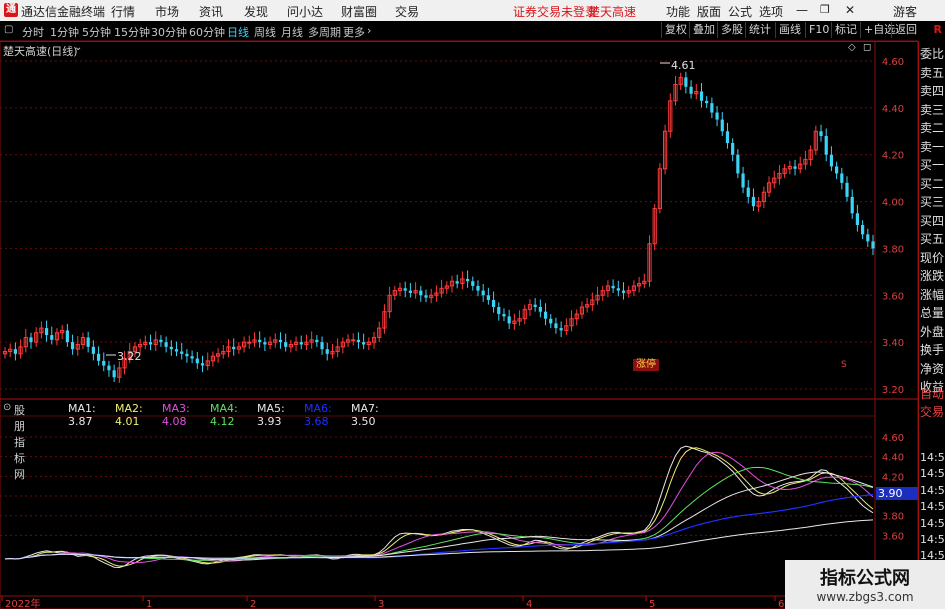  What do you see at coordinates (271, 415) in the screenshot?
I see `ma5-value: MA5: 3.93` at bounding box center [271, 415].